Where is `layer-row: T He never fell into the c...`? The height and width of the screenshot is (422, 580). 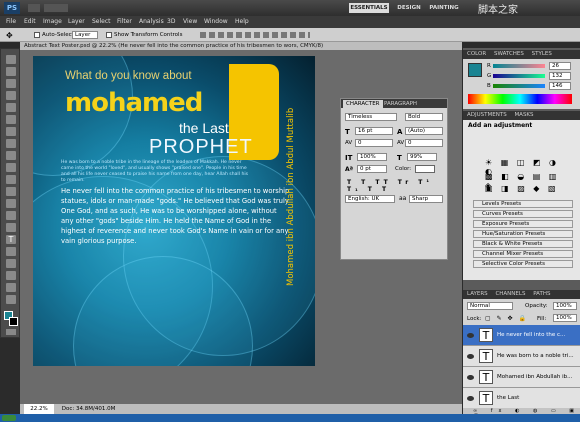
layer-row: T He never fell into the c... is located at coordinates (521, 335).